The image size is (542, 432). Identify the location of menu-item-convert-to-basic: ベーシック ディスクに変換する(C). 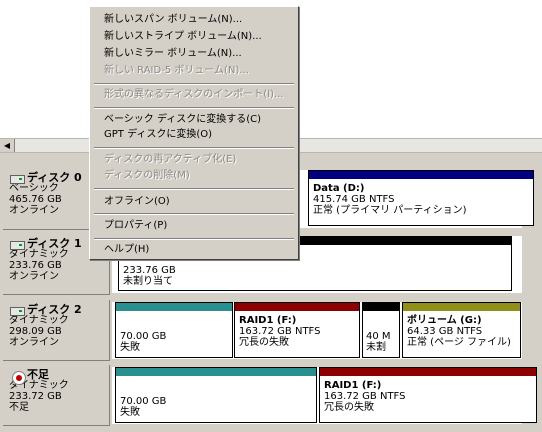
(182, 120).